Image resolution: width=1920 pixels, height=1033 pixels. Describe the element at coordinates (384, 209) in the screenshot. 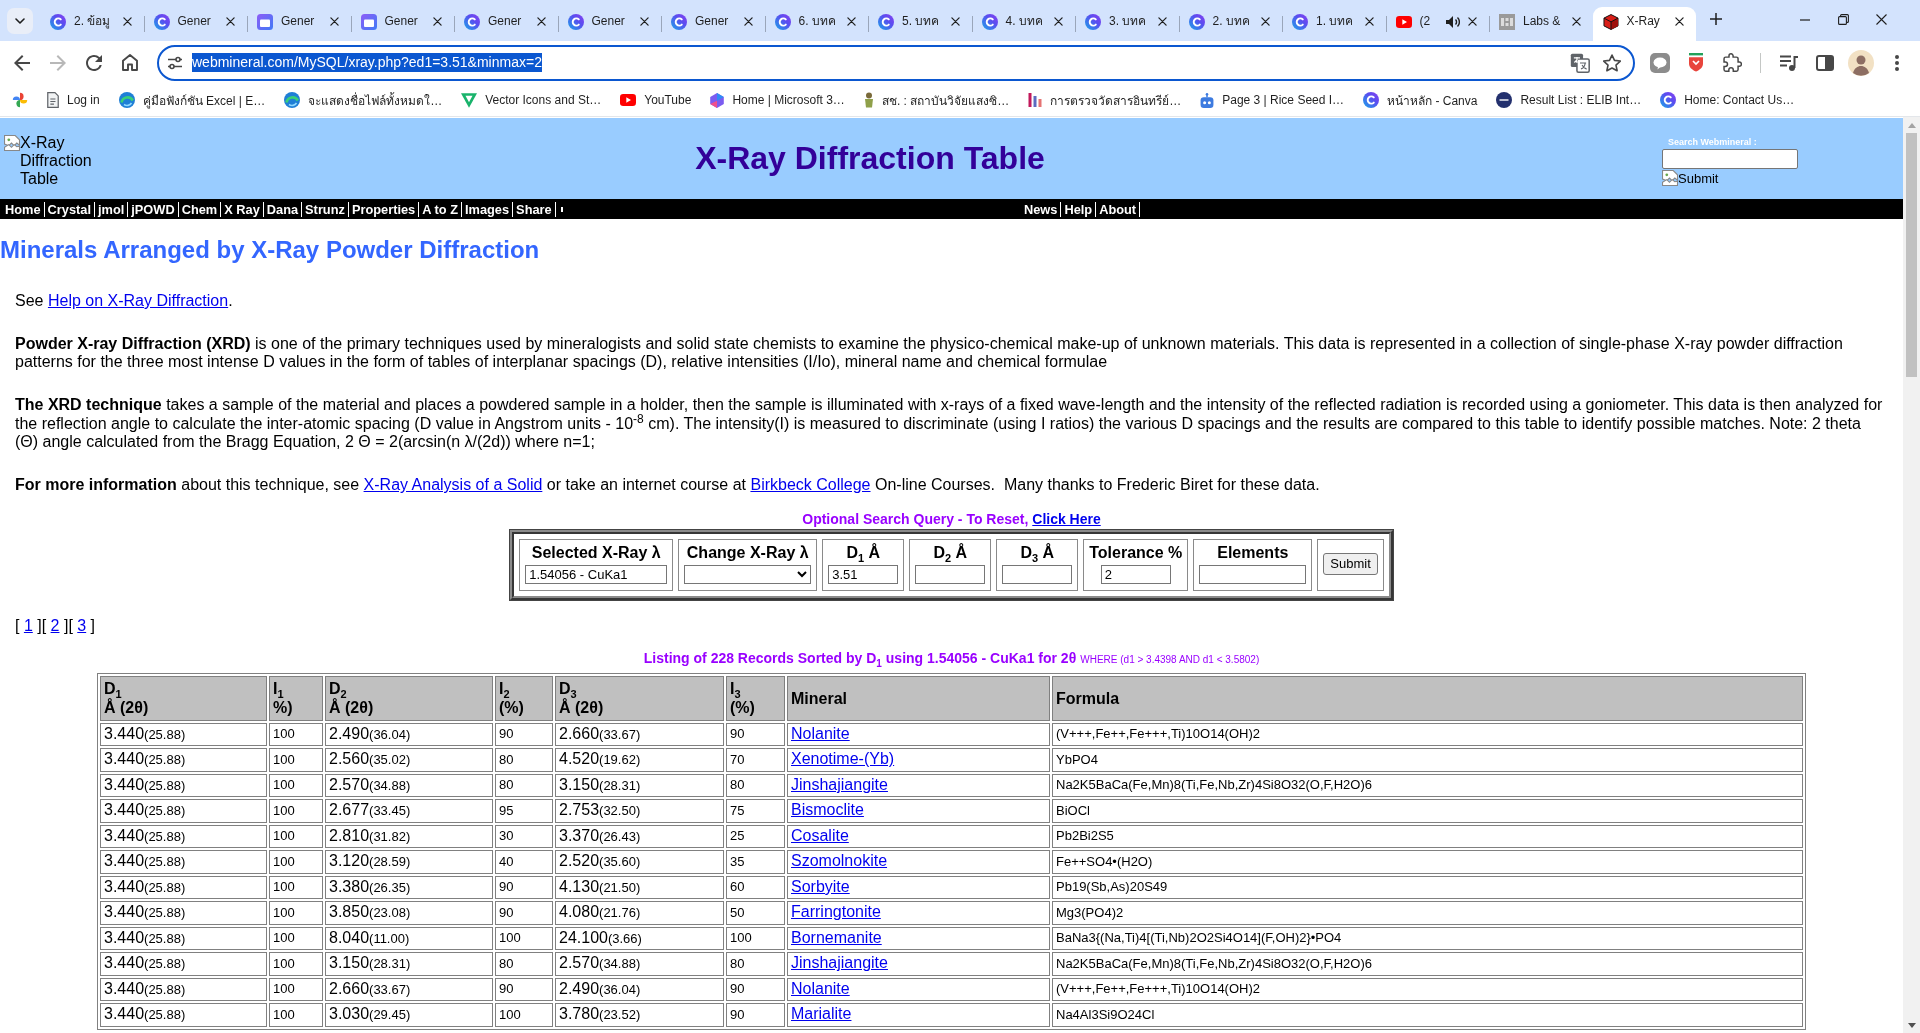

I see `nav-link: Properties` at that location.